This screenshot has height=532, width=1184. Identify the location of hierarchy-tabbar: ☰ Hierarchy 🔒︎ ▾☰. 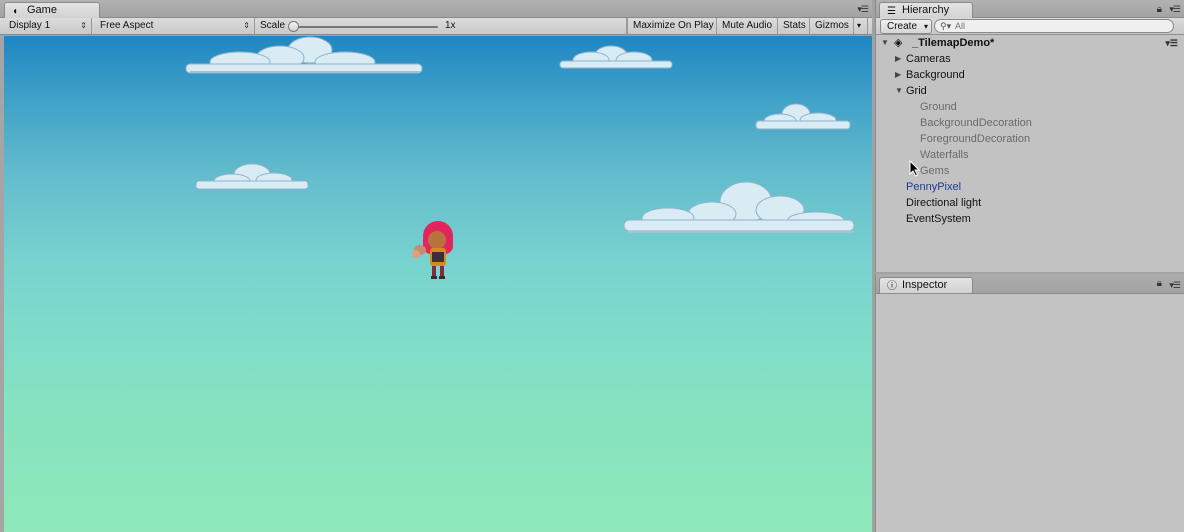
(1030, 9).